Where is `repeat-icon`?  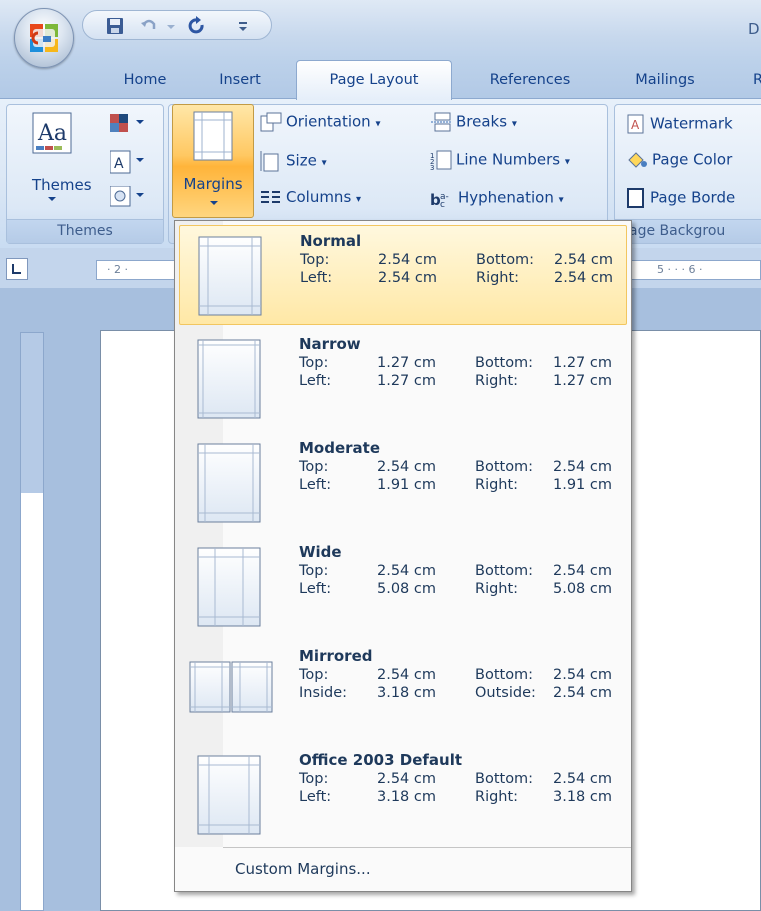 repeat-icon is located at coordinates (197, 26).